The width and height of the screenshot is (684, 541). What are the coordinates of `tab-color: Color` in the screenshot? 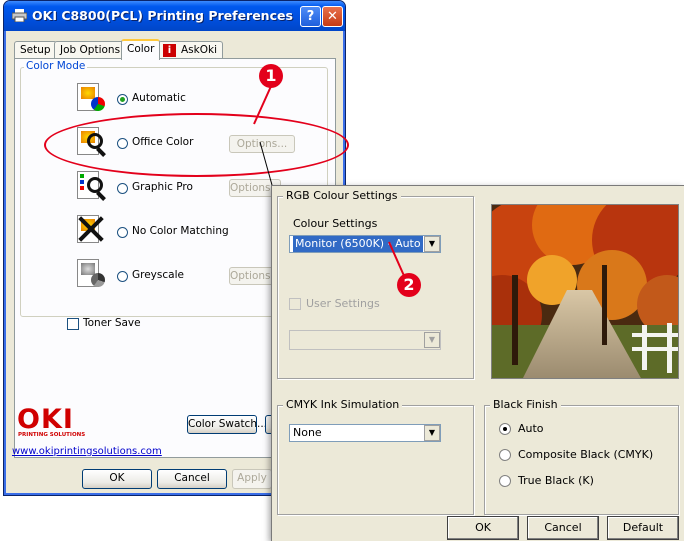 It's located at (141, 49).